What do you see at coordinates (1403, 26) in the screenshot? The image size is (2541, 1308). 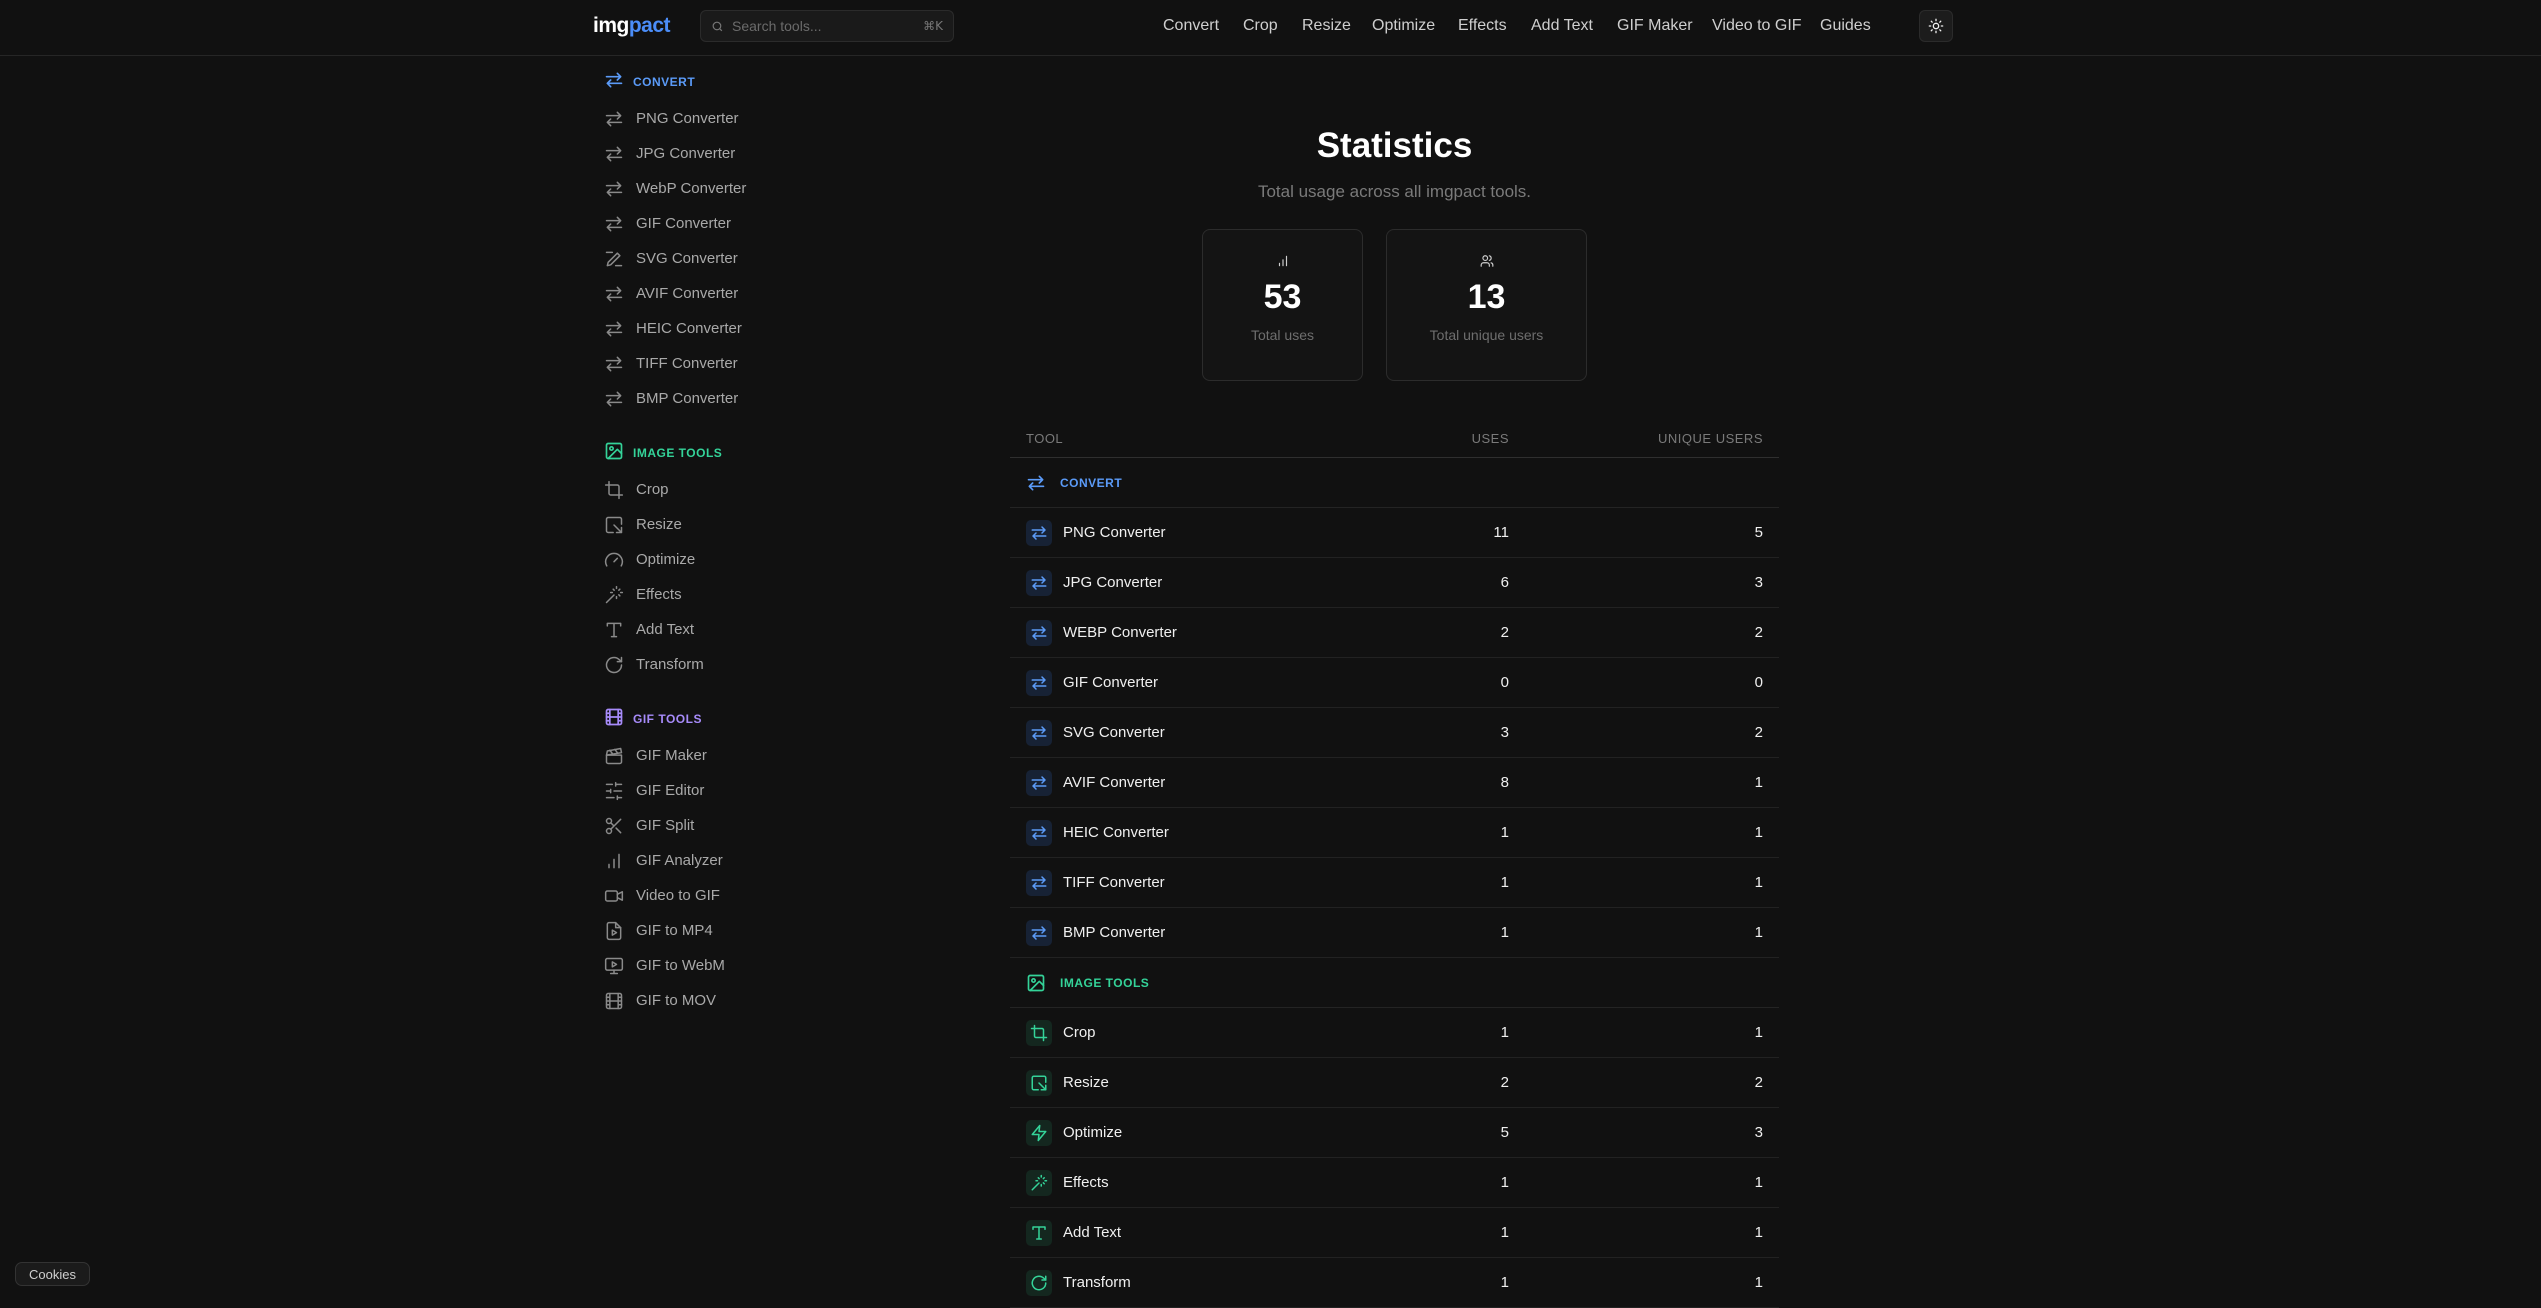 I see `nav-optimize: Optimize` at bounding box center [1403, 26].